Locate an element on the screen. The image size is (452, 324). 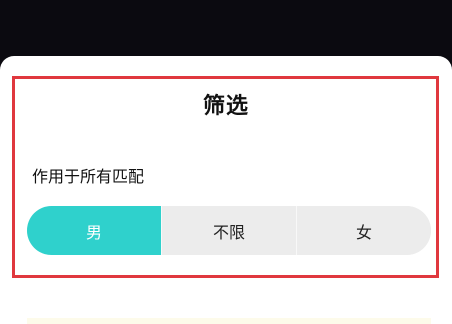
gender-option-any: 不限 is located at coordinates (228, 230).